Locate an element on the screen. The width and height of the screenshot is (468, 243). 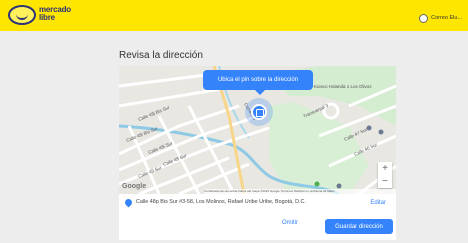
user-avatar-icon is located at coordinates (424, 18).